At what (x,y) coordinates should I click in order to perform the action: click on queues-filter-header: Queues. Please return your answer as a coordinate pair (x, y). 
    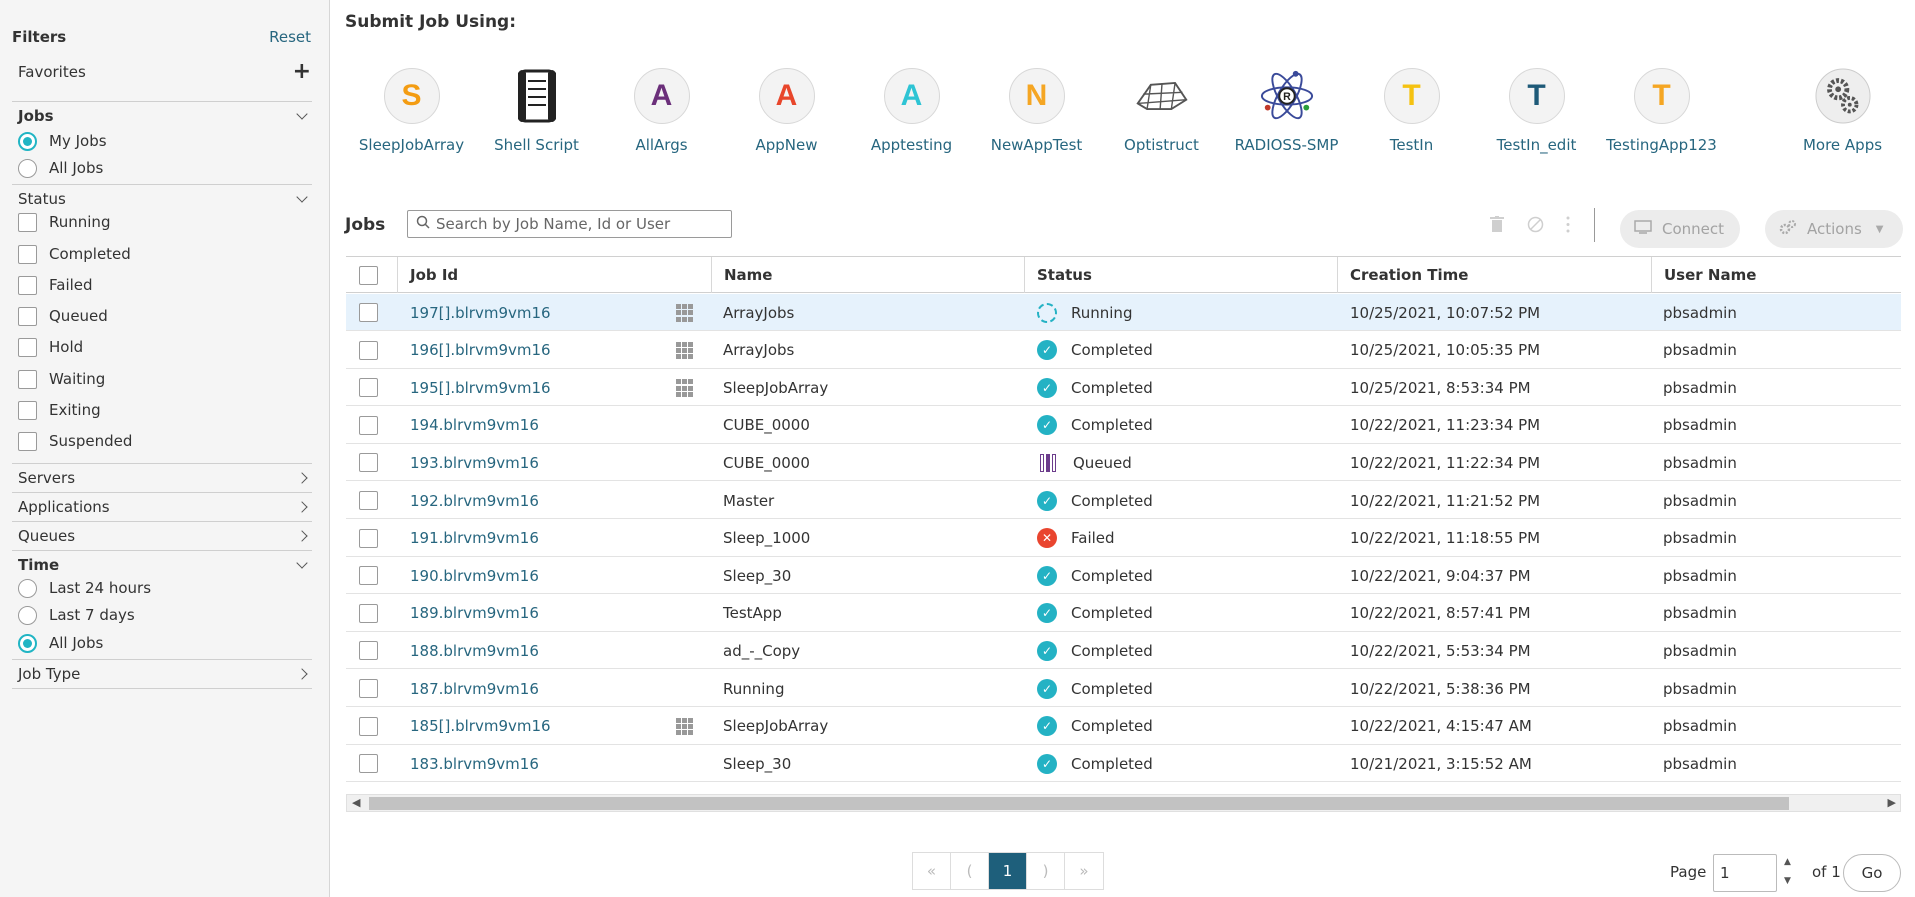
    Looking at the image, I should click on (163, 536).